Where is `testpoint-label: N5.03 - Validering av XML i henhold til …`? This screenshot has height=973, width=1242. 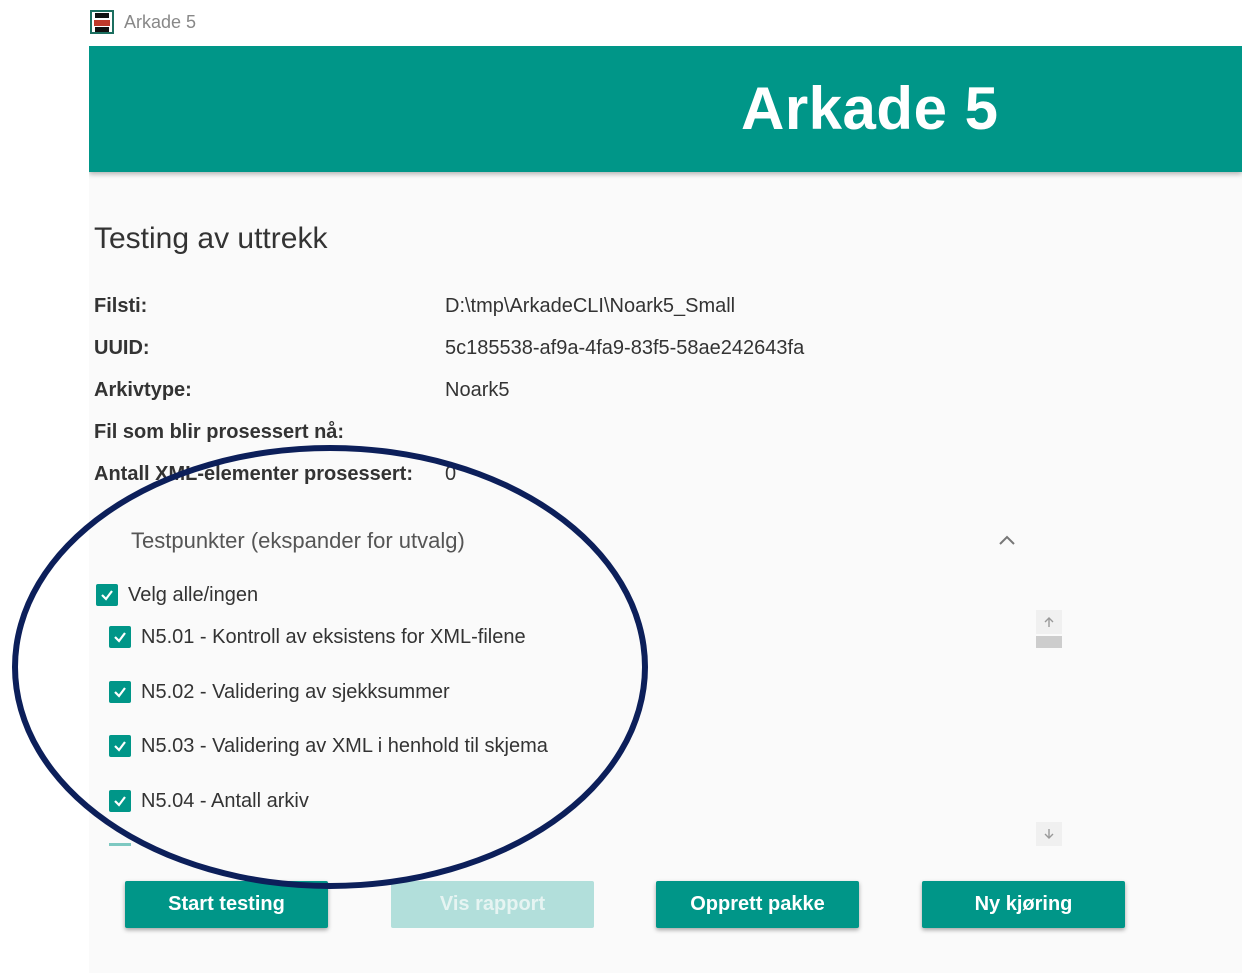 testpoint-label: N5.03 - Validering av XML i henhold til … is located at coordinates (344, 745).